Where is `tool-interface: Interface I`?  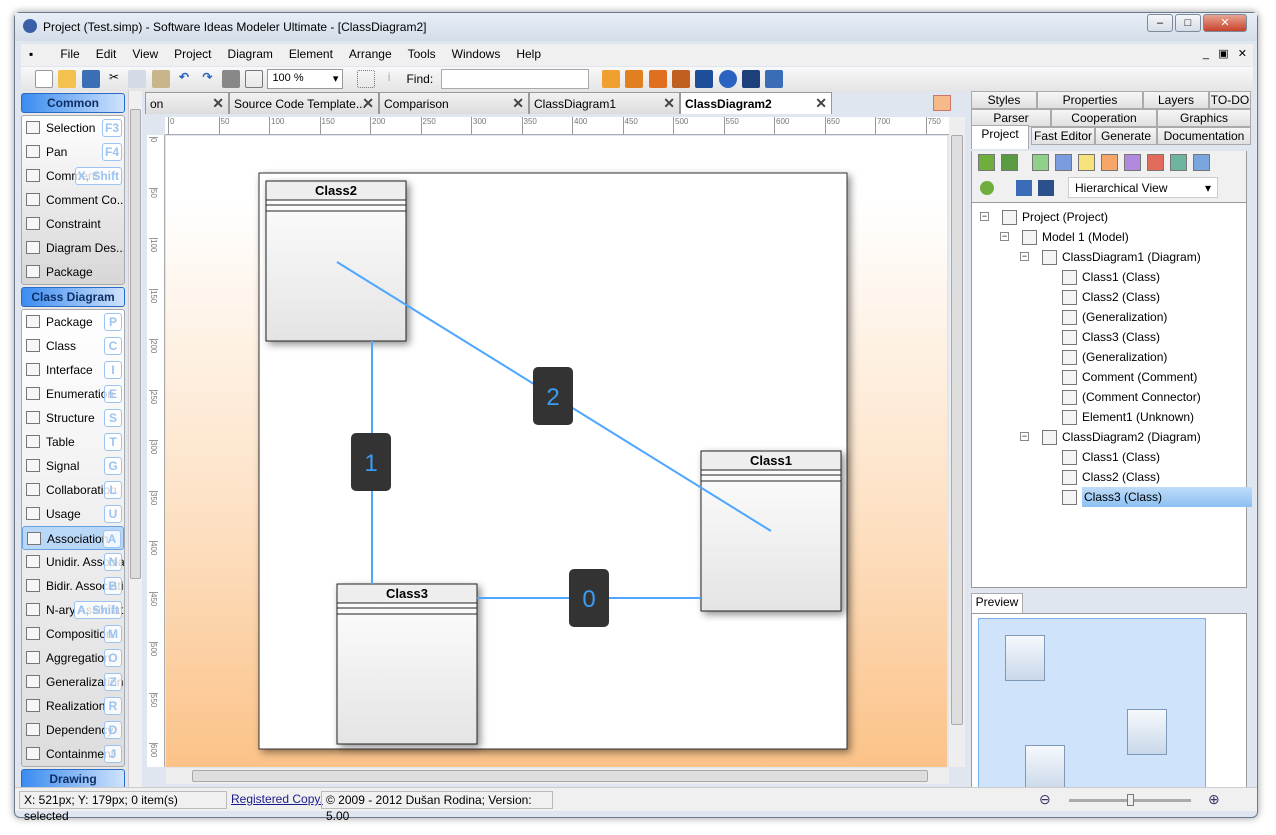
tool-interface: Interface I is located at coordinates (73, 370).